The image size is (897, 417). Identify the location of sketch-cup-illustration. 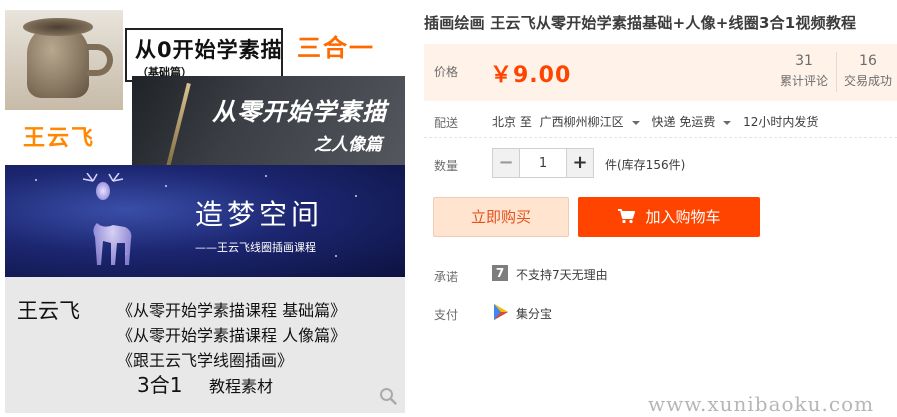
(64, 60).